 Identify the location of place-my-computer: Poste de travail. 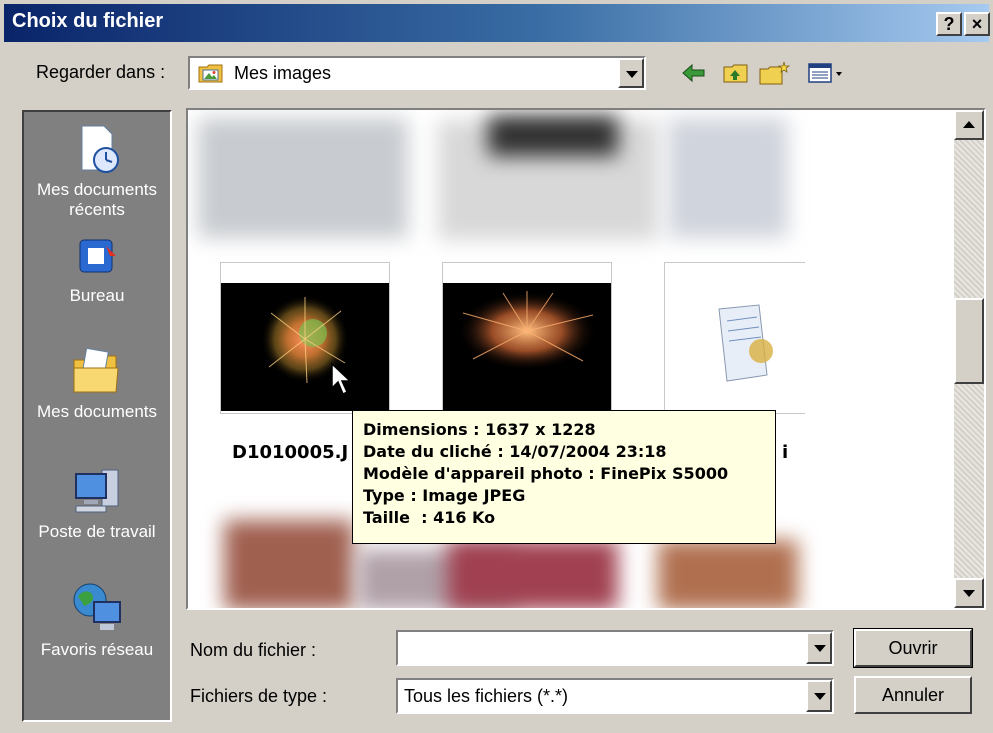
(97, 503).